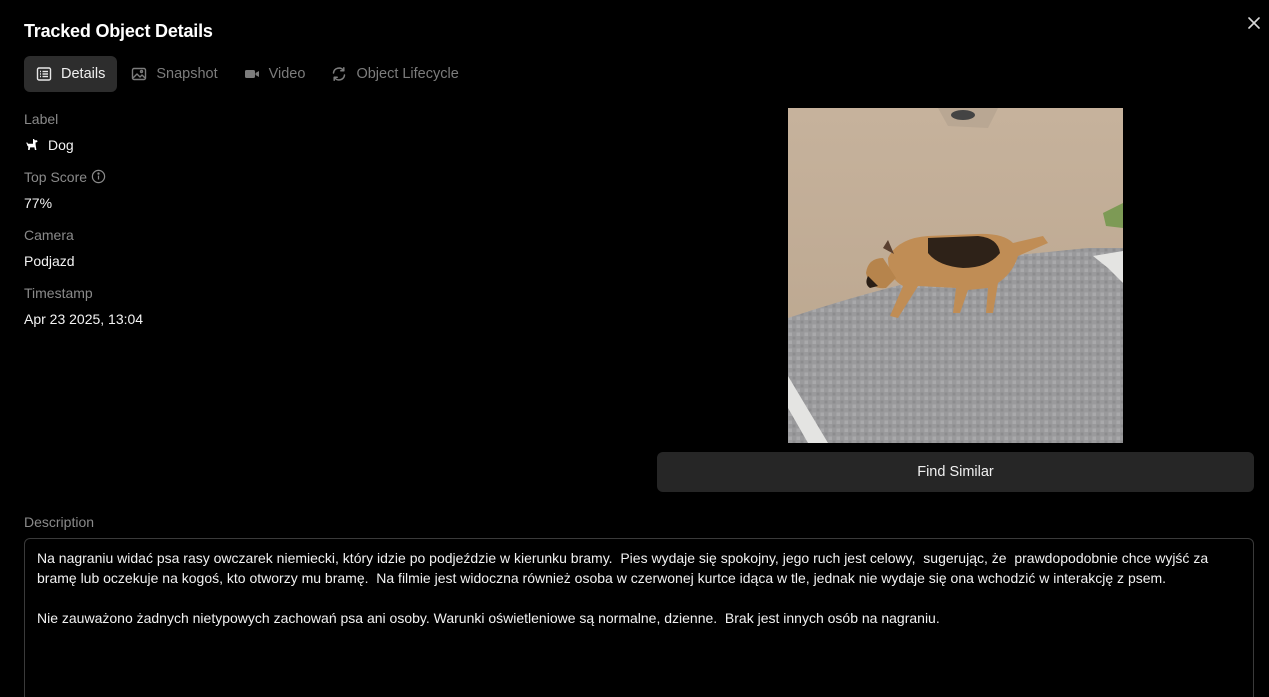  I want to click on tab-snapshot-label: Snapshot, so click(187, 74).